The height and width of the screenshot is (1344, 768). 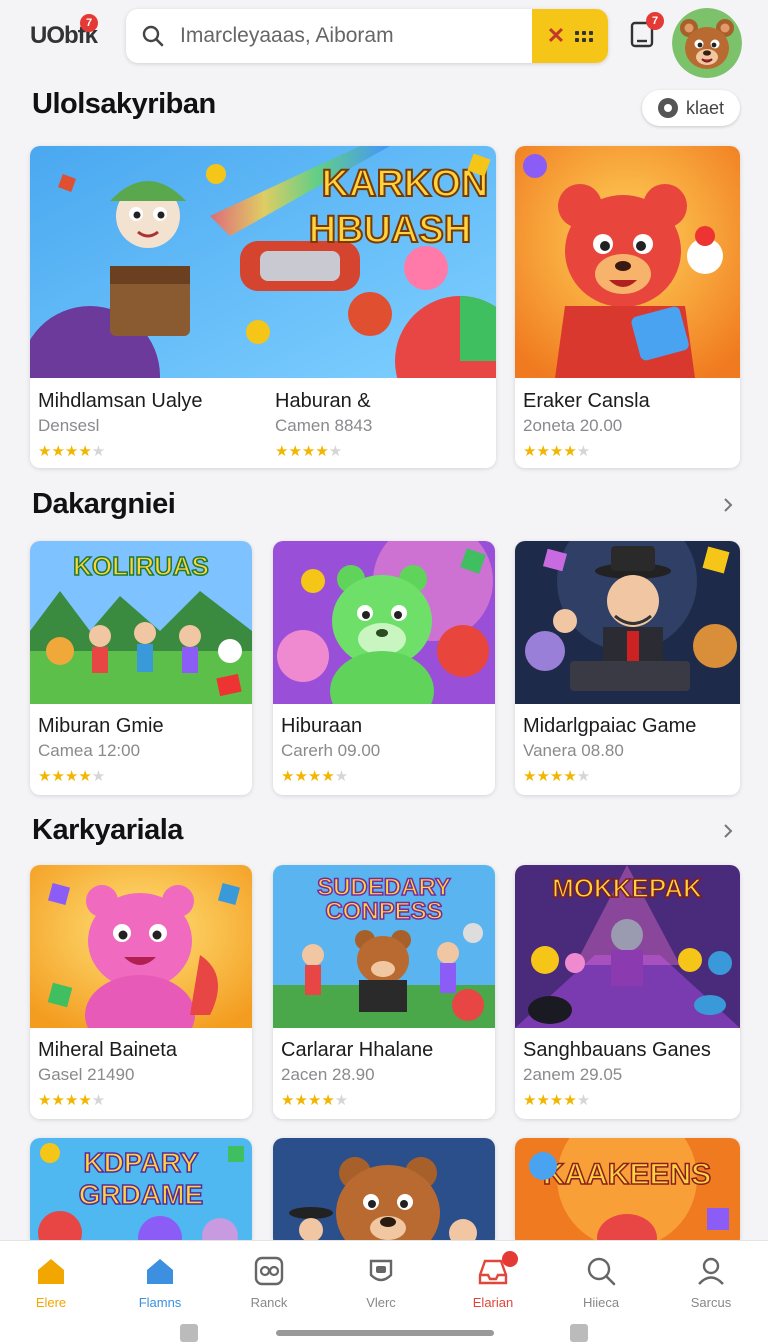 What do you see at coordinates (579, 1333) in the screenshot?
I see `system-recents-button` at bounding box center [579, 1333].